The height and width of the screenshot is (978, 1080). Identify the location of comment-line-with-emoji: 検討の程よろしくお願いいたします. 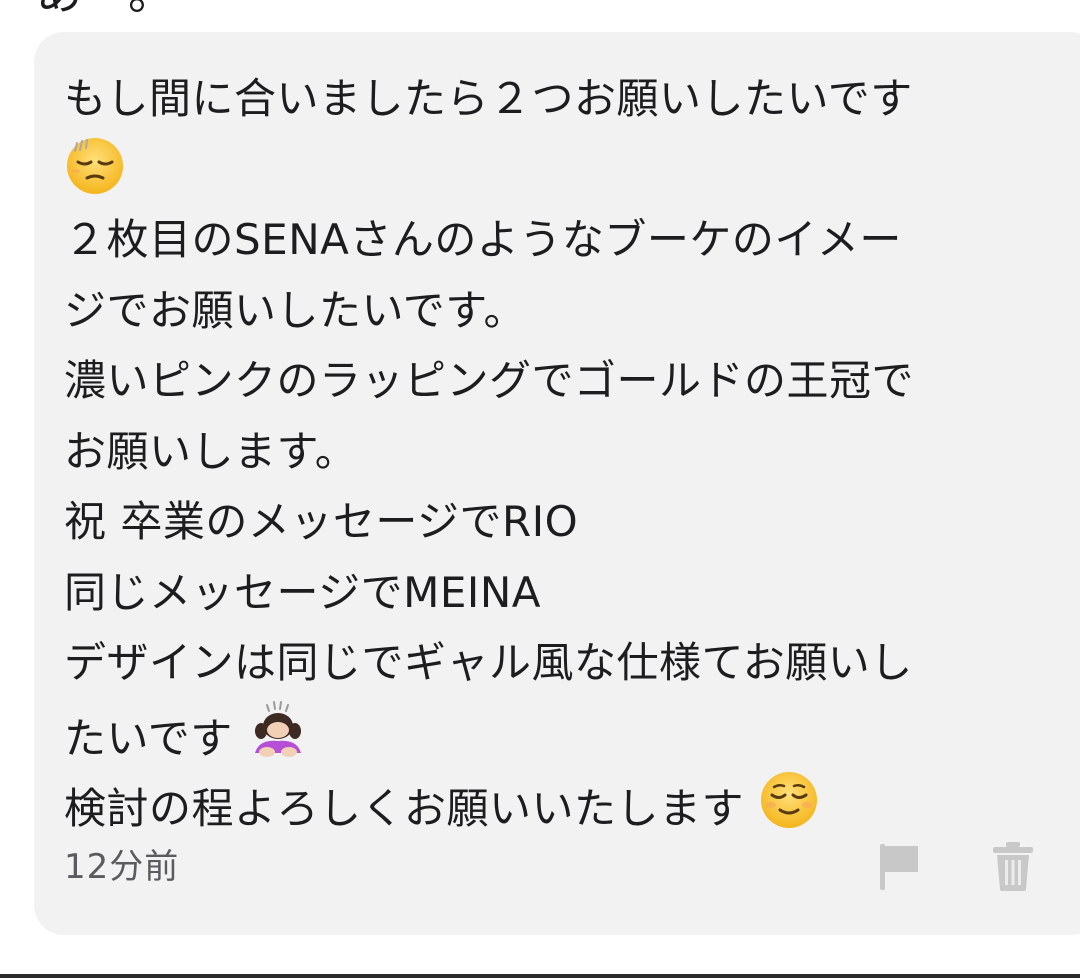
(564, 804).